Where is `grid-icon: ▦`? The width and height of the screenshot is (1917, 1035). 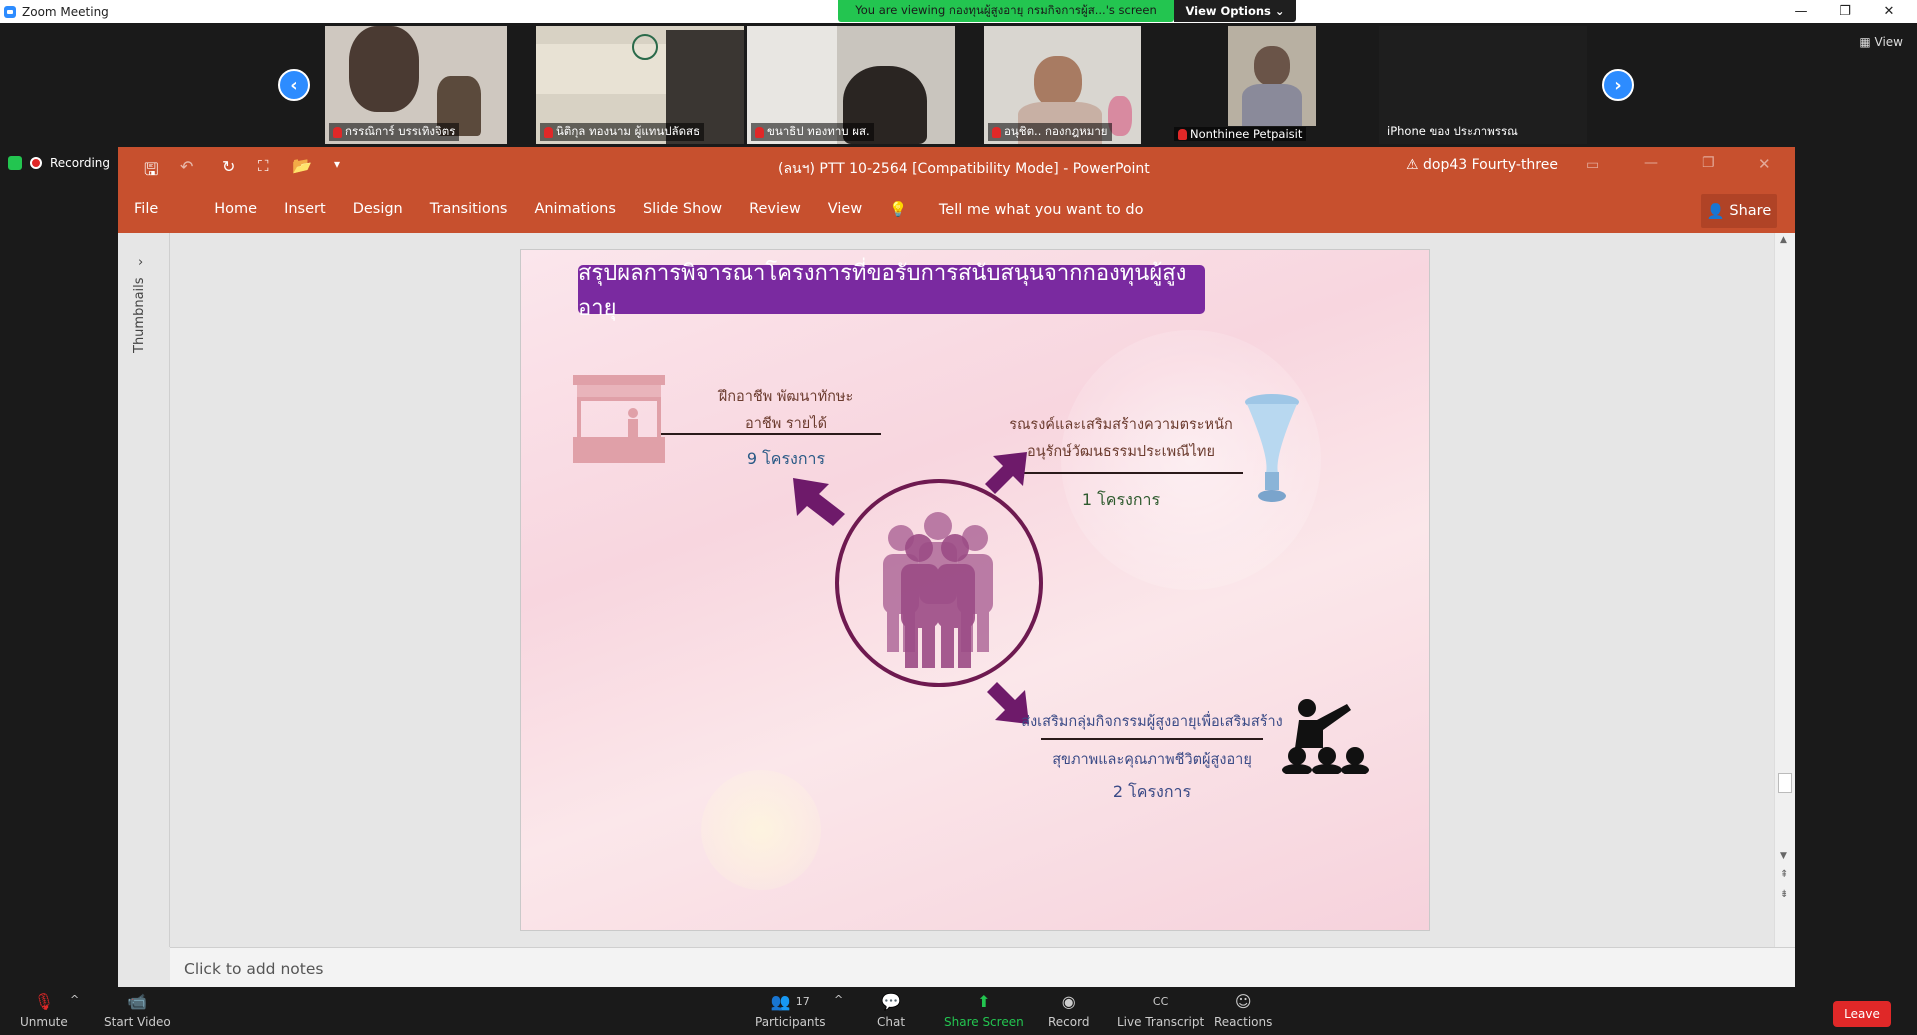
grid-icon: ▦ is located at coordinates (1865, 42).